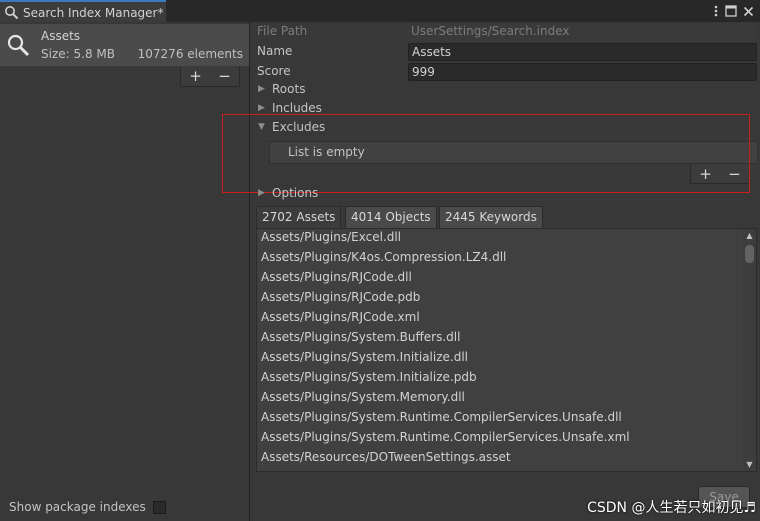  What do you see at coordinates (289, 89) in the screenshot?
I see `roots-label: Roots` at bounding box center [289, 89].